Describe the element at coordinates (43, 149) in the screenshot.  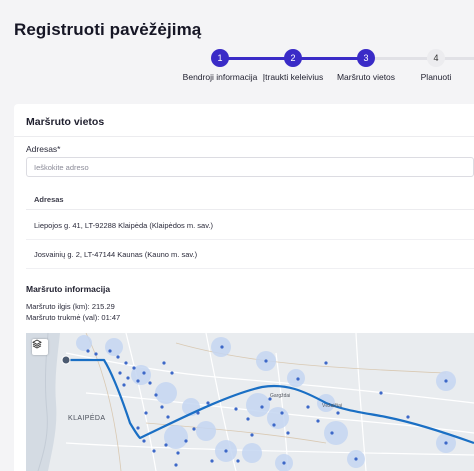
I see `address-label: Adresas*` at that location.